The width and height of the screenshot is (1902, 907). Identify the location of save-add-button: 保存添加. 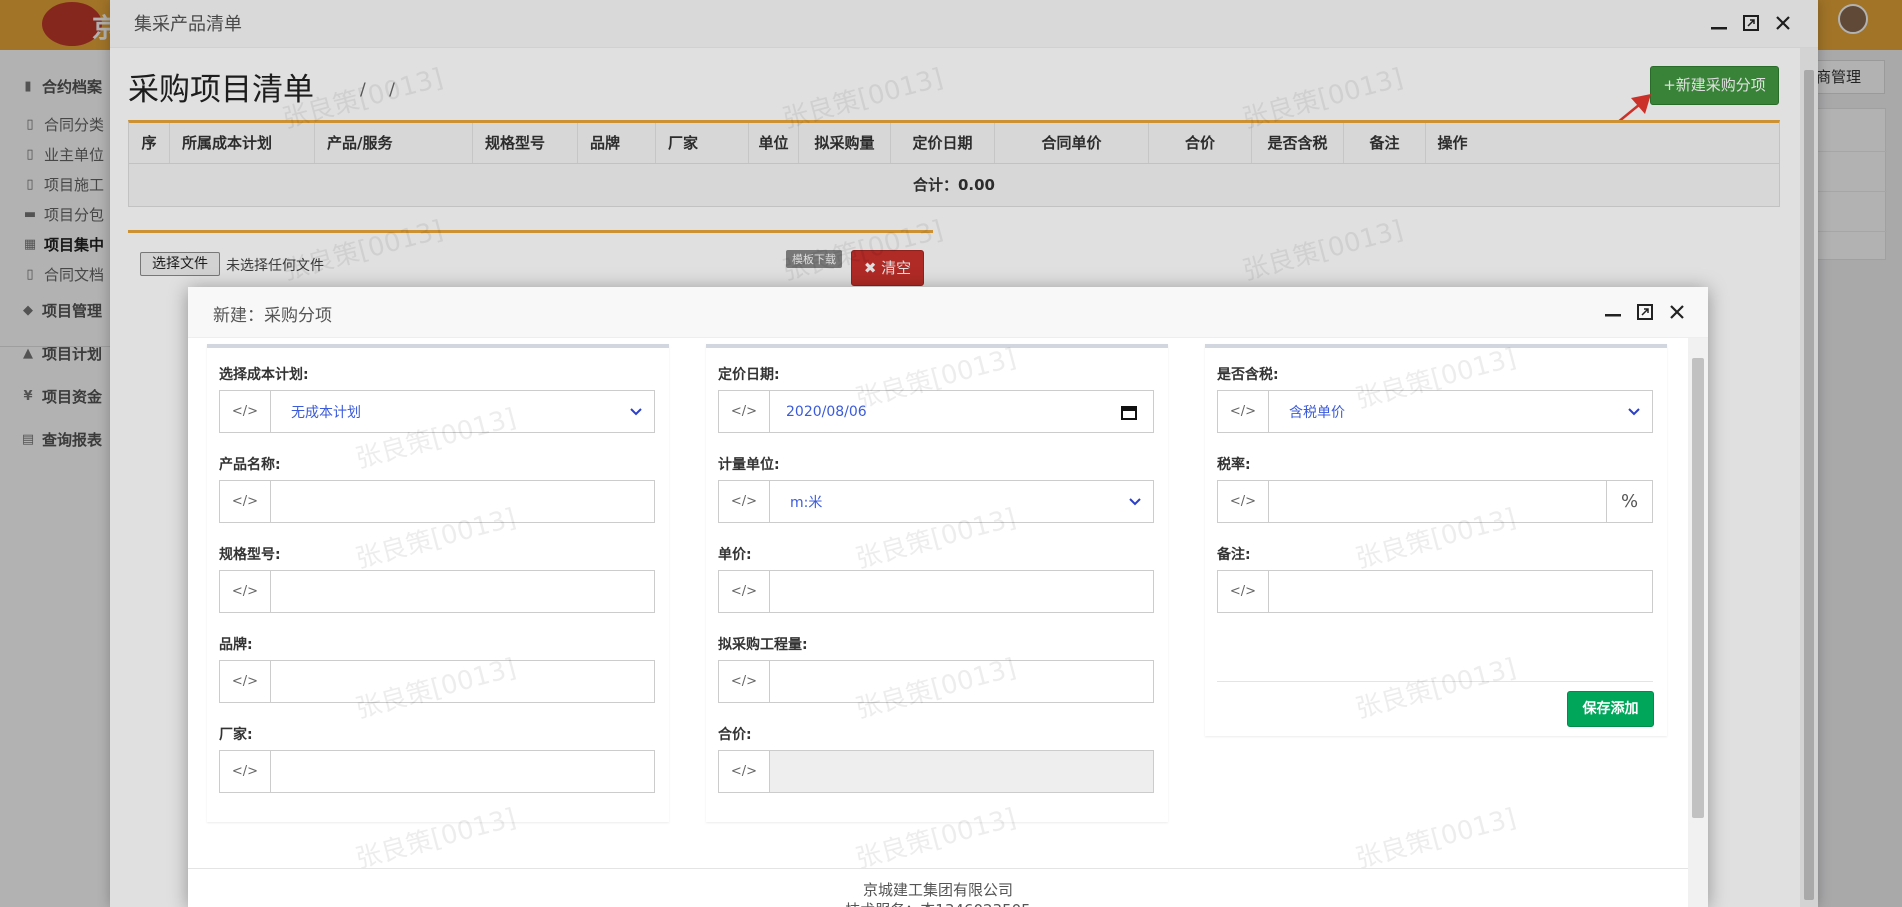
(1610, 709).